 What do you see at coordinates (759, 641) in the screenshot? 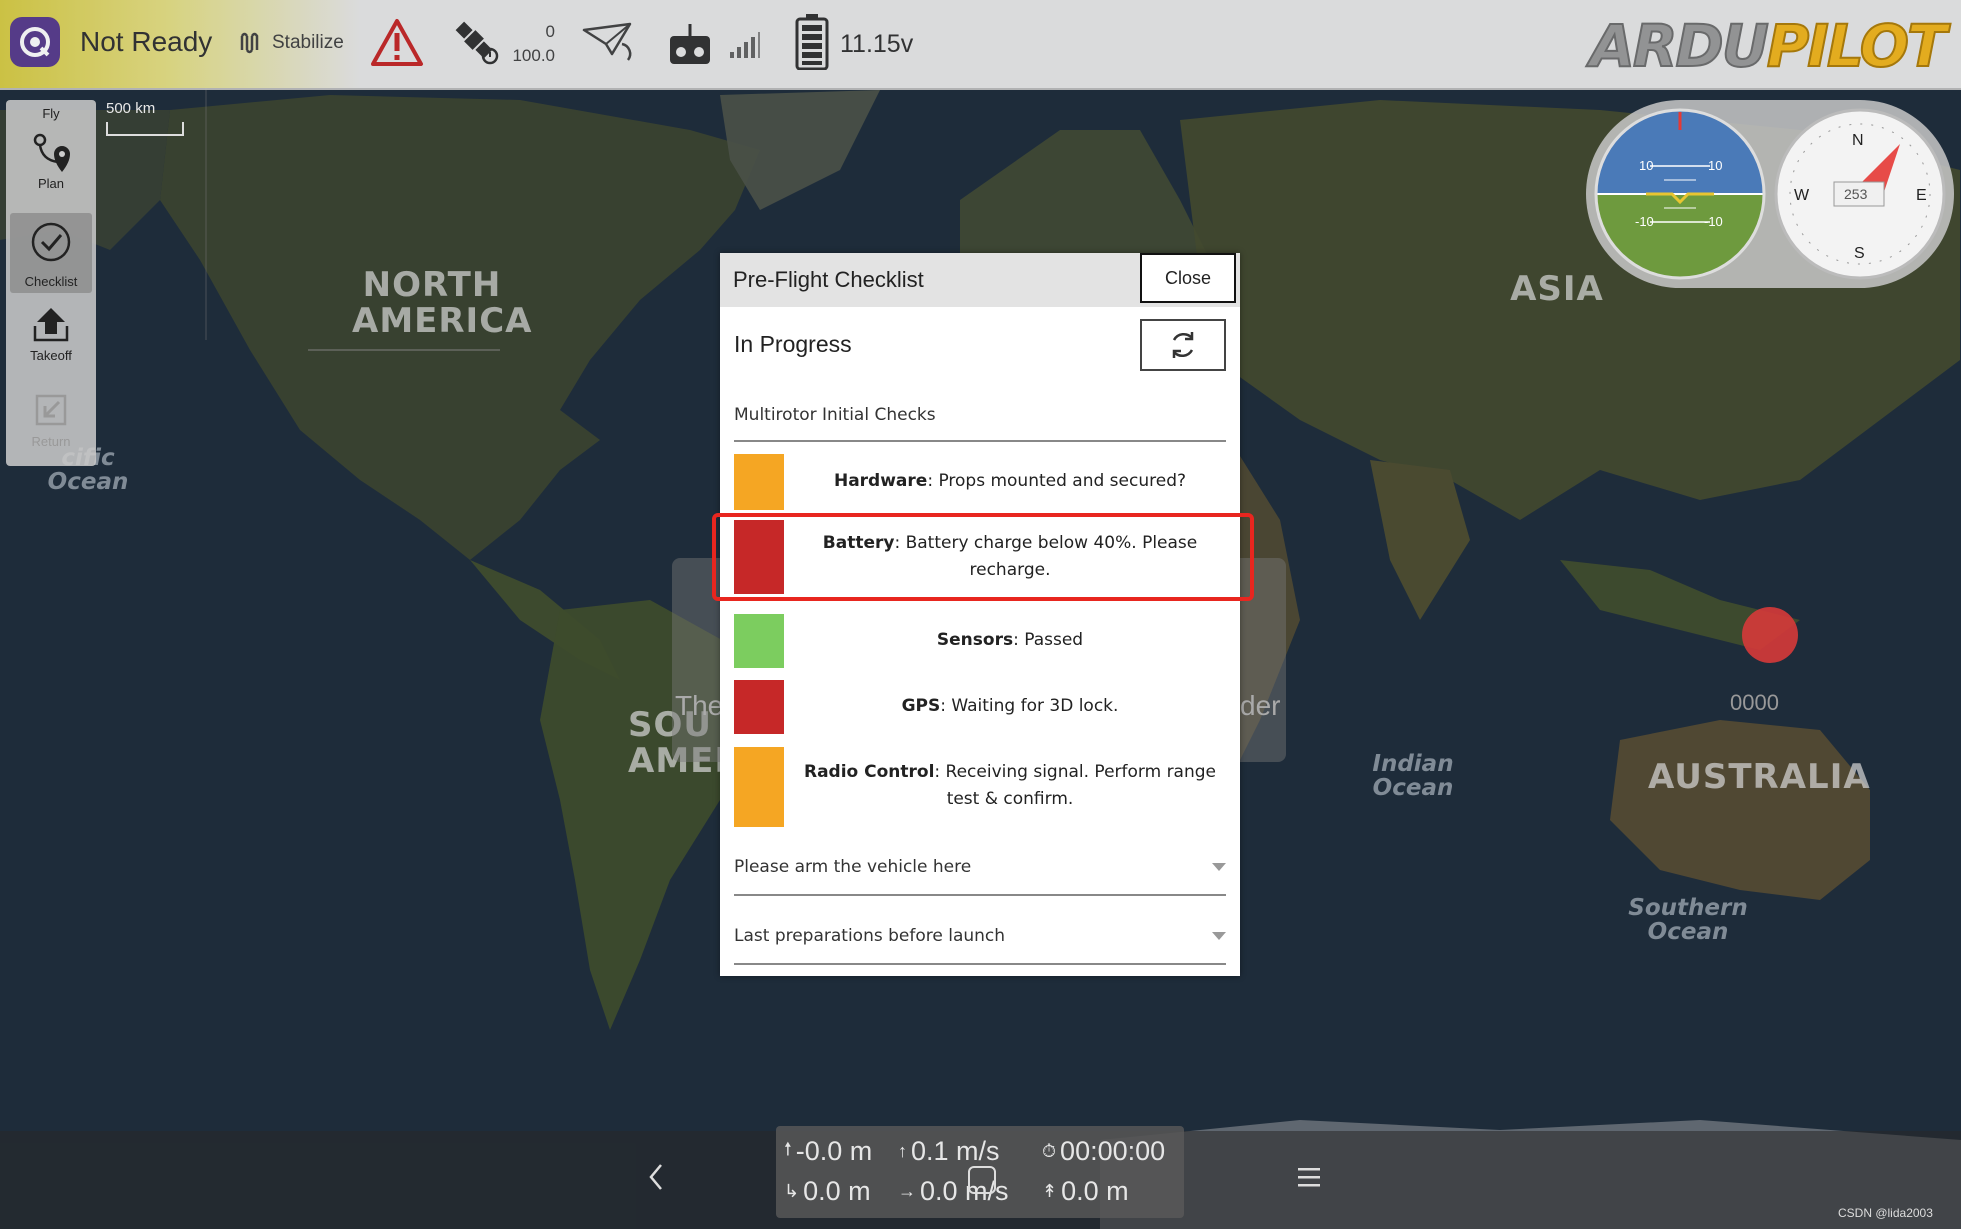
I see `status-swatch-sensors` at bounding box center [759, 641].